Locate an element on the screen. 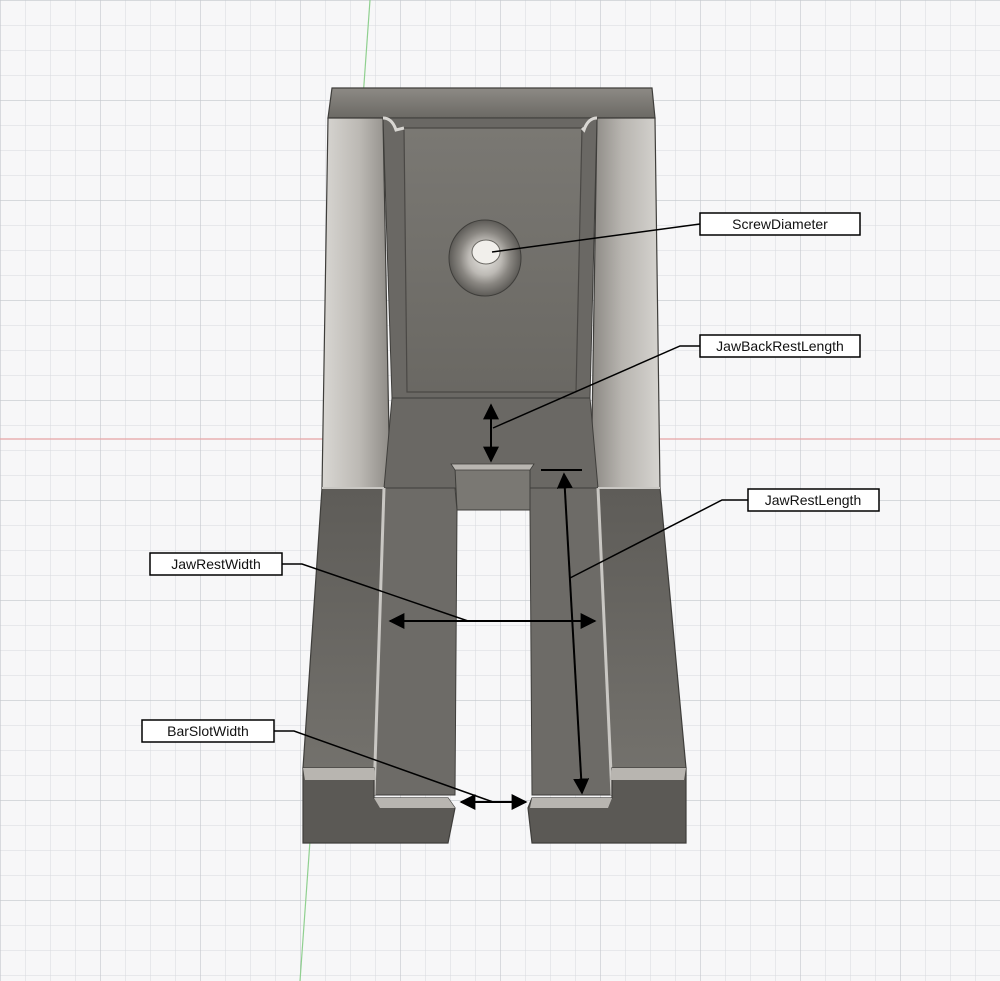 The image size is (1000, 981). back-wall-top is located at coordinates (491, 103).